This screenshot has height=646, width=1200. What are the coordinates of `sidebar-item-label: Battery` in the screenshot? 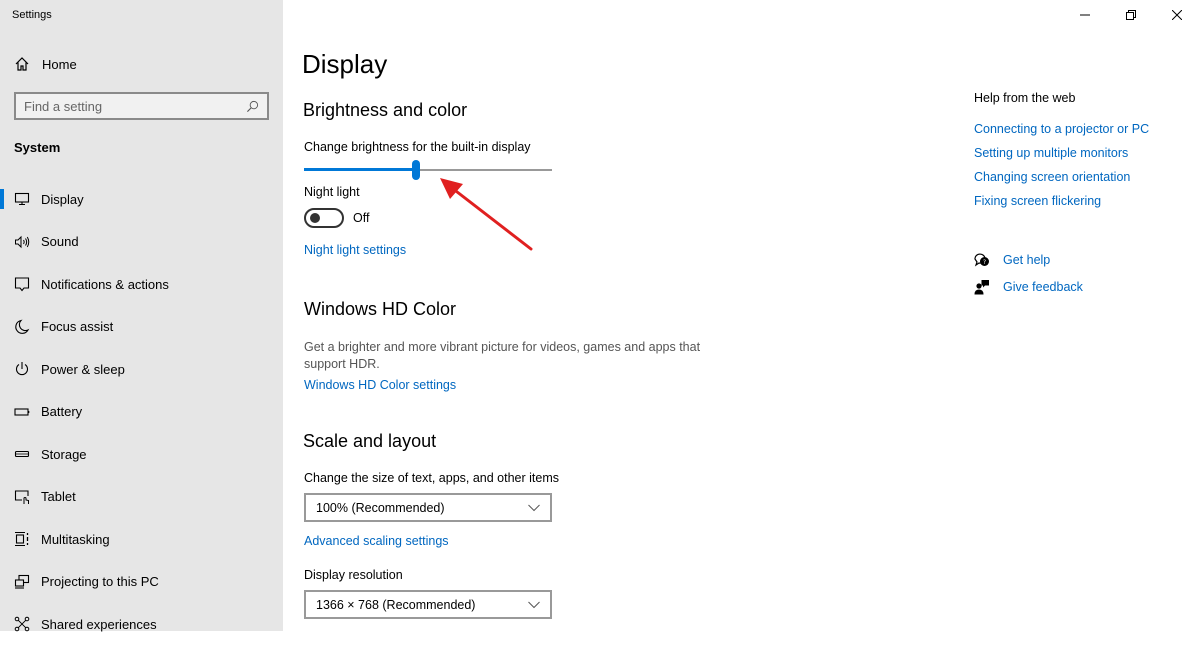 It's located at (62, 412).